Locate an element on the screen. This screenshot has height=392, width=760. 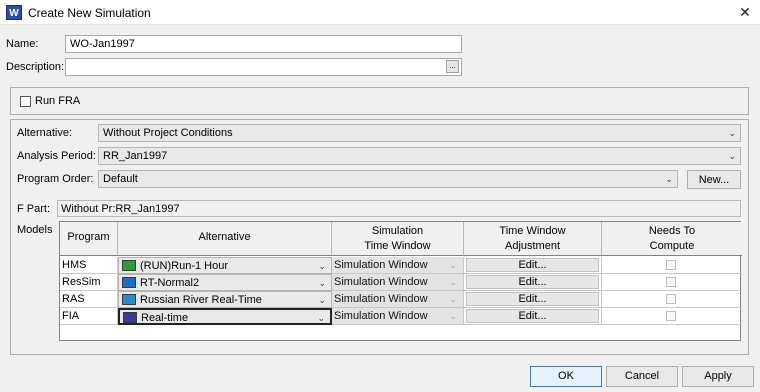
name-label: Name: is located at coordinates (22, 44).